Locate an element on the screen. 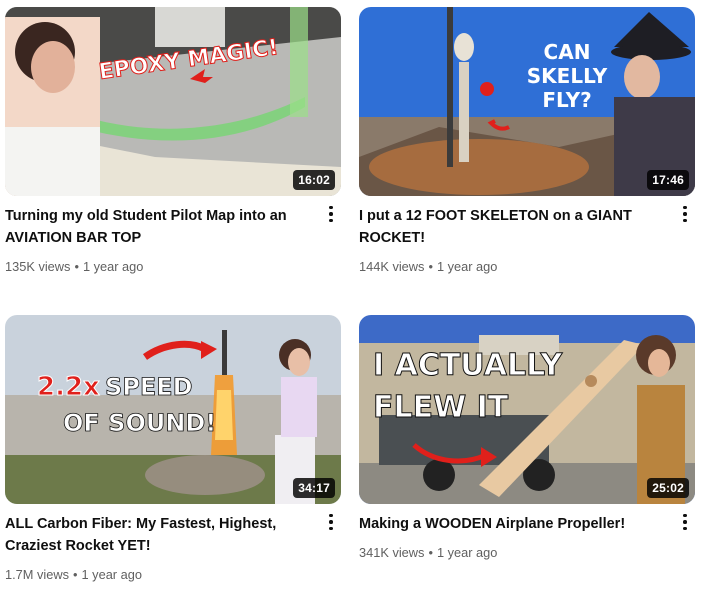 The height and width of the screenshot is (591, 702). overlay-text: FLY? is located at coordinates (566, 100).